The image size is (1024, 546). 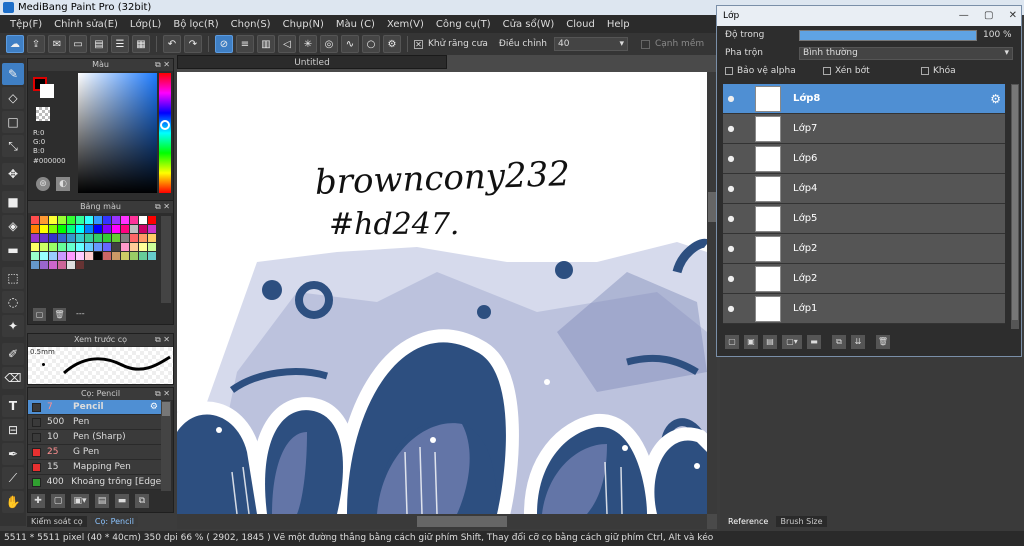 I want to click on menu-view: Xem(V), so click(x=405, y=24).